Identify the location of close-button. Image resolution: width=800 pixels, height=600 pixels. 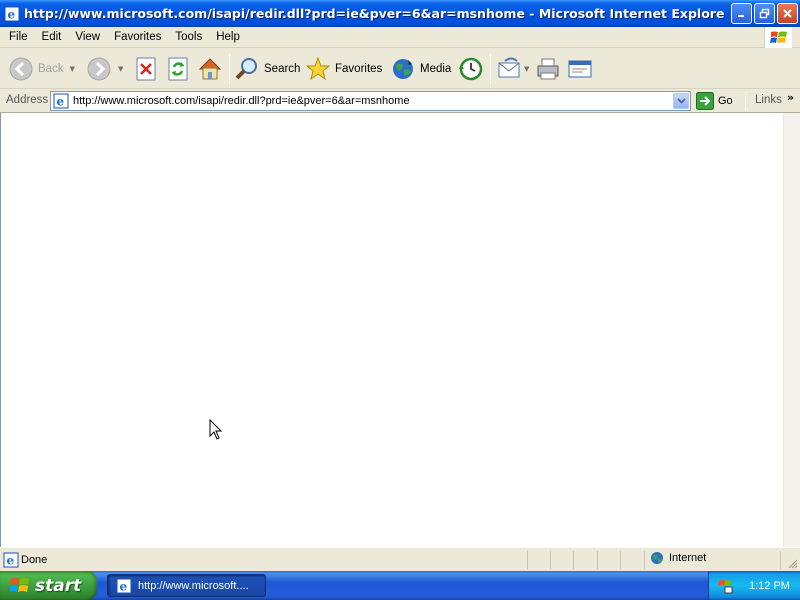
(787, 13).